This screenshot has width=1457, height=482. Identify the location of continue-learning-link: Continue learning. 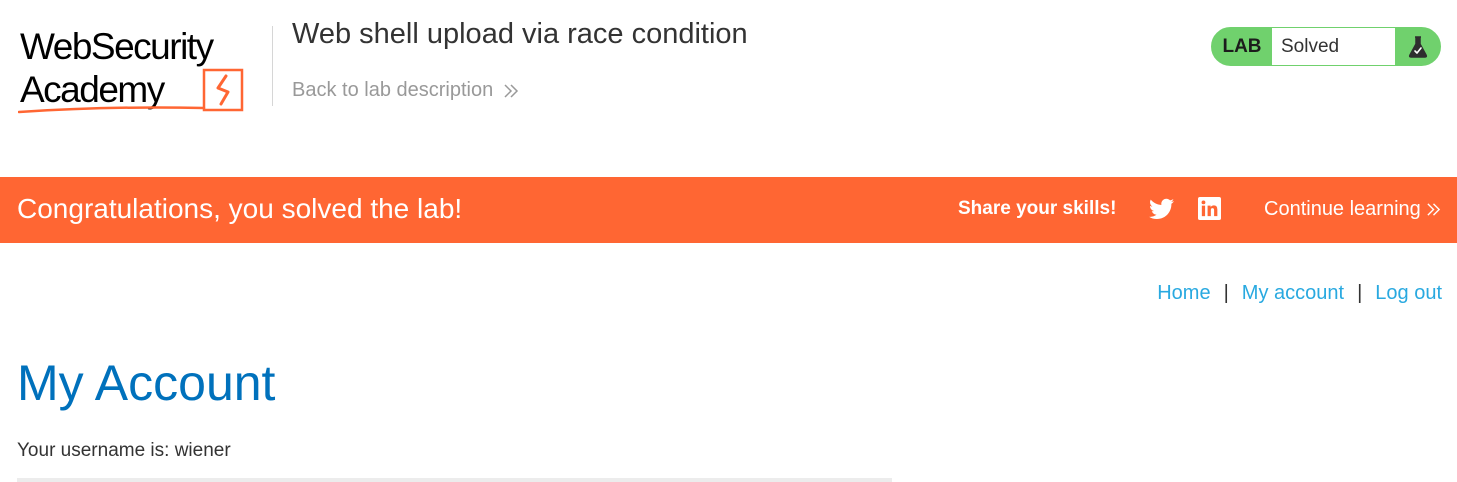
(1352, 209).